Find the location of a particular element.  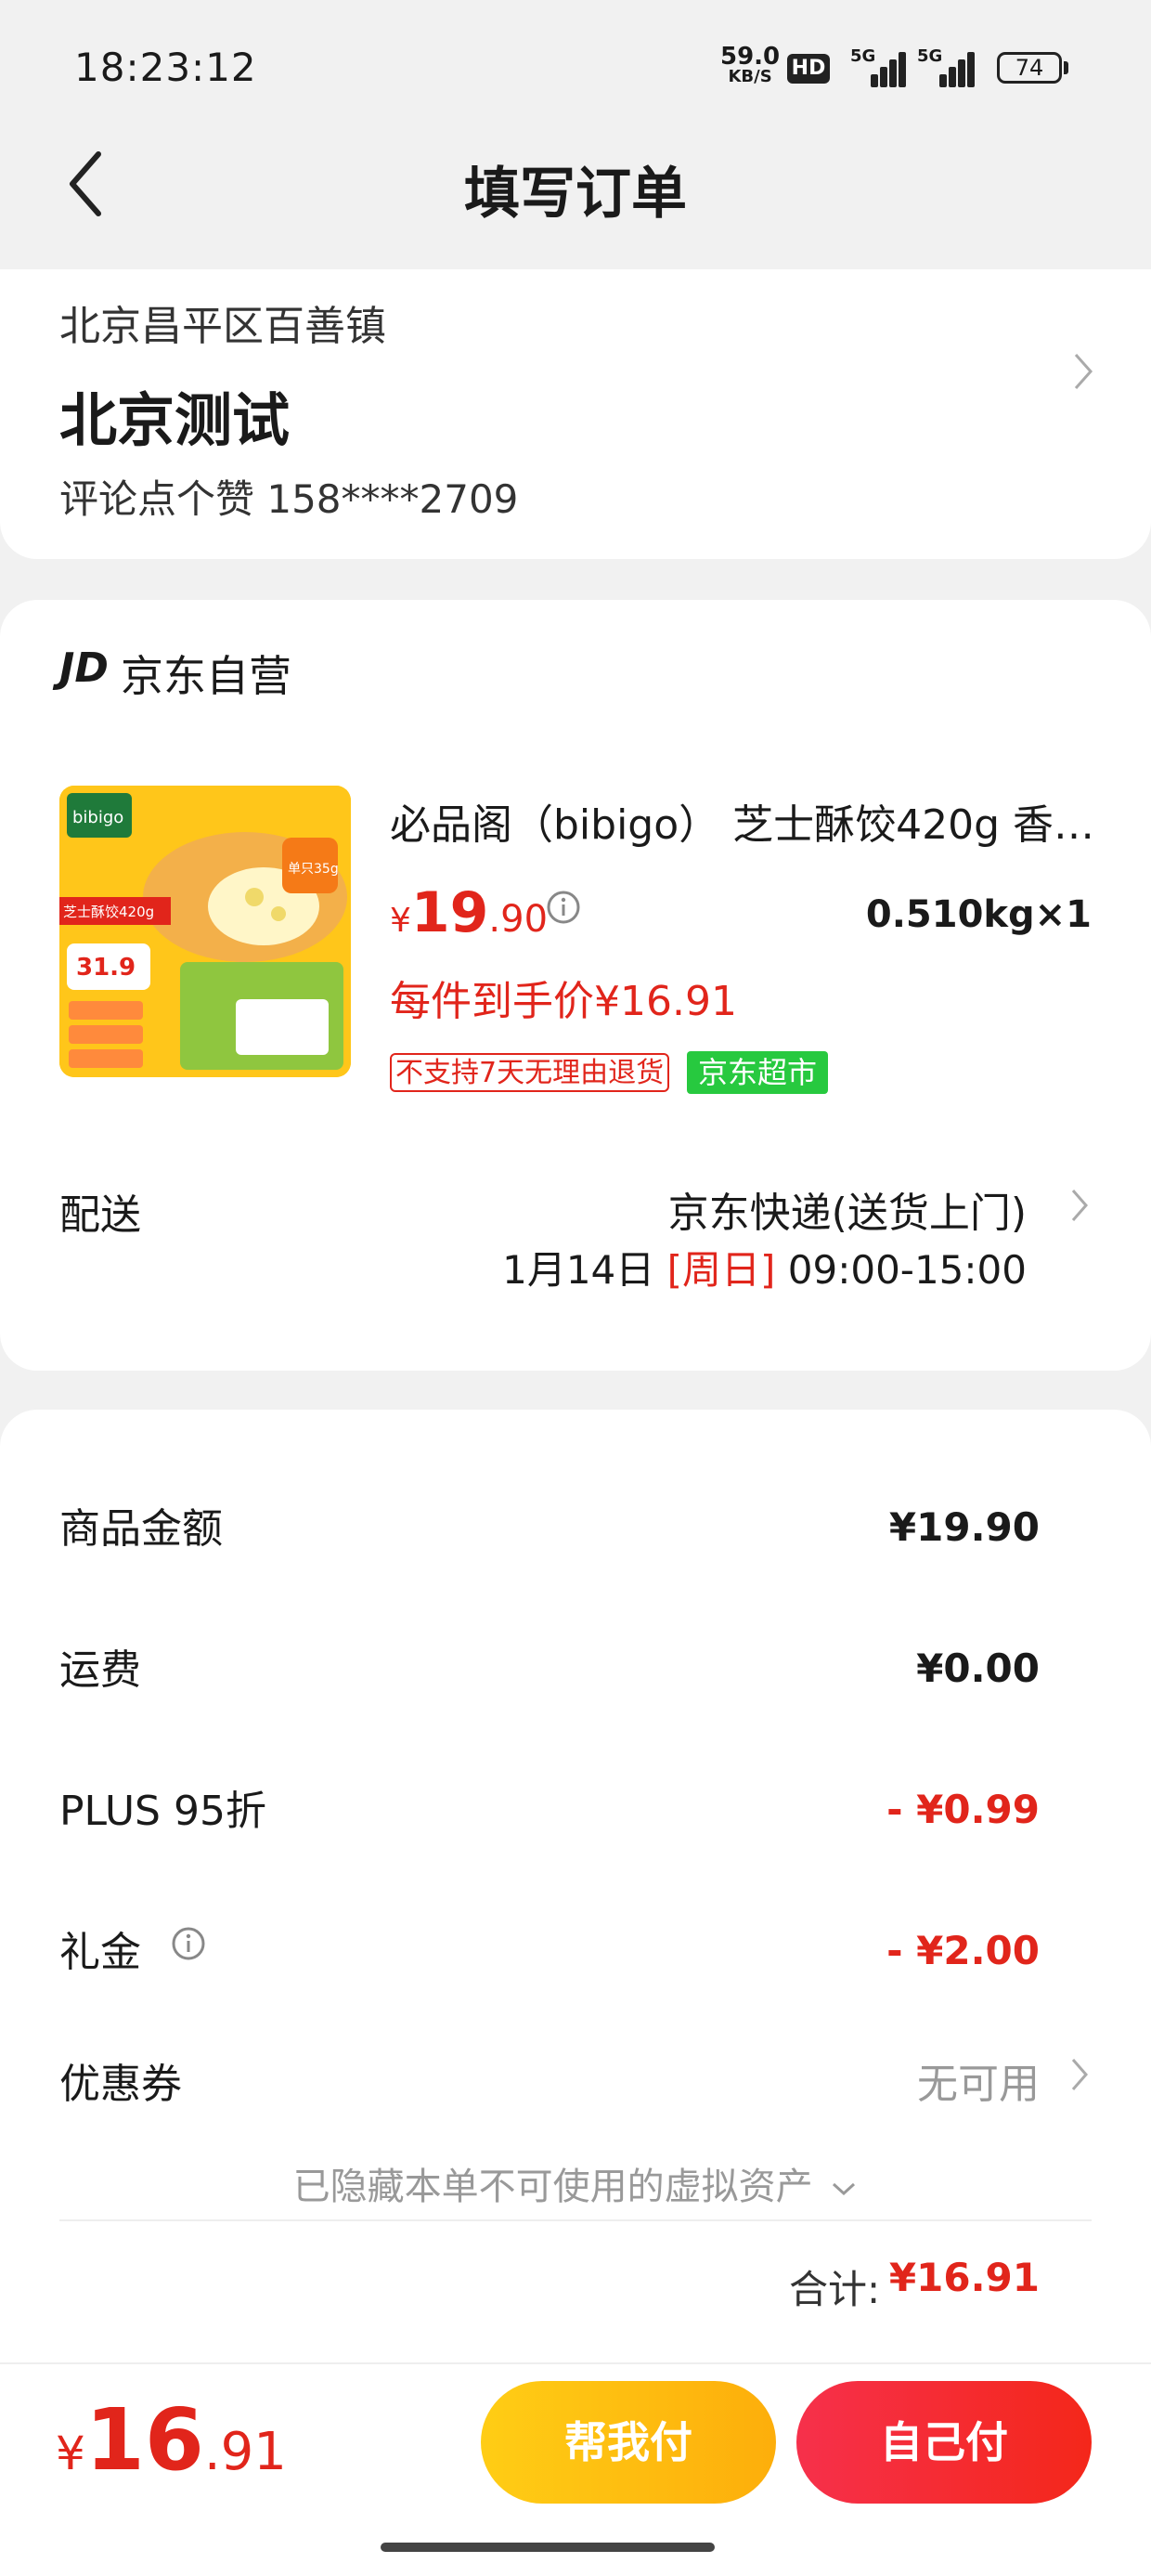

hidden-assets-toggle: 已隐藏本单不可使用的虚拟资产 is located at coordinates (575, 2183).